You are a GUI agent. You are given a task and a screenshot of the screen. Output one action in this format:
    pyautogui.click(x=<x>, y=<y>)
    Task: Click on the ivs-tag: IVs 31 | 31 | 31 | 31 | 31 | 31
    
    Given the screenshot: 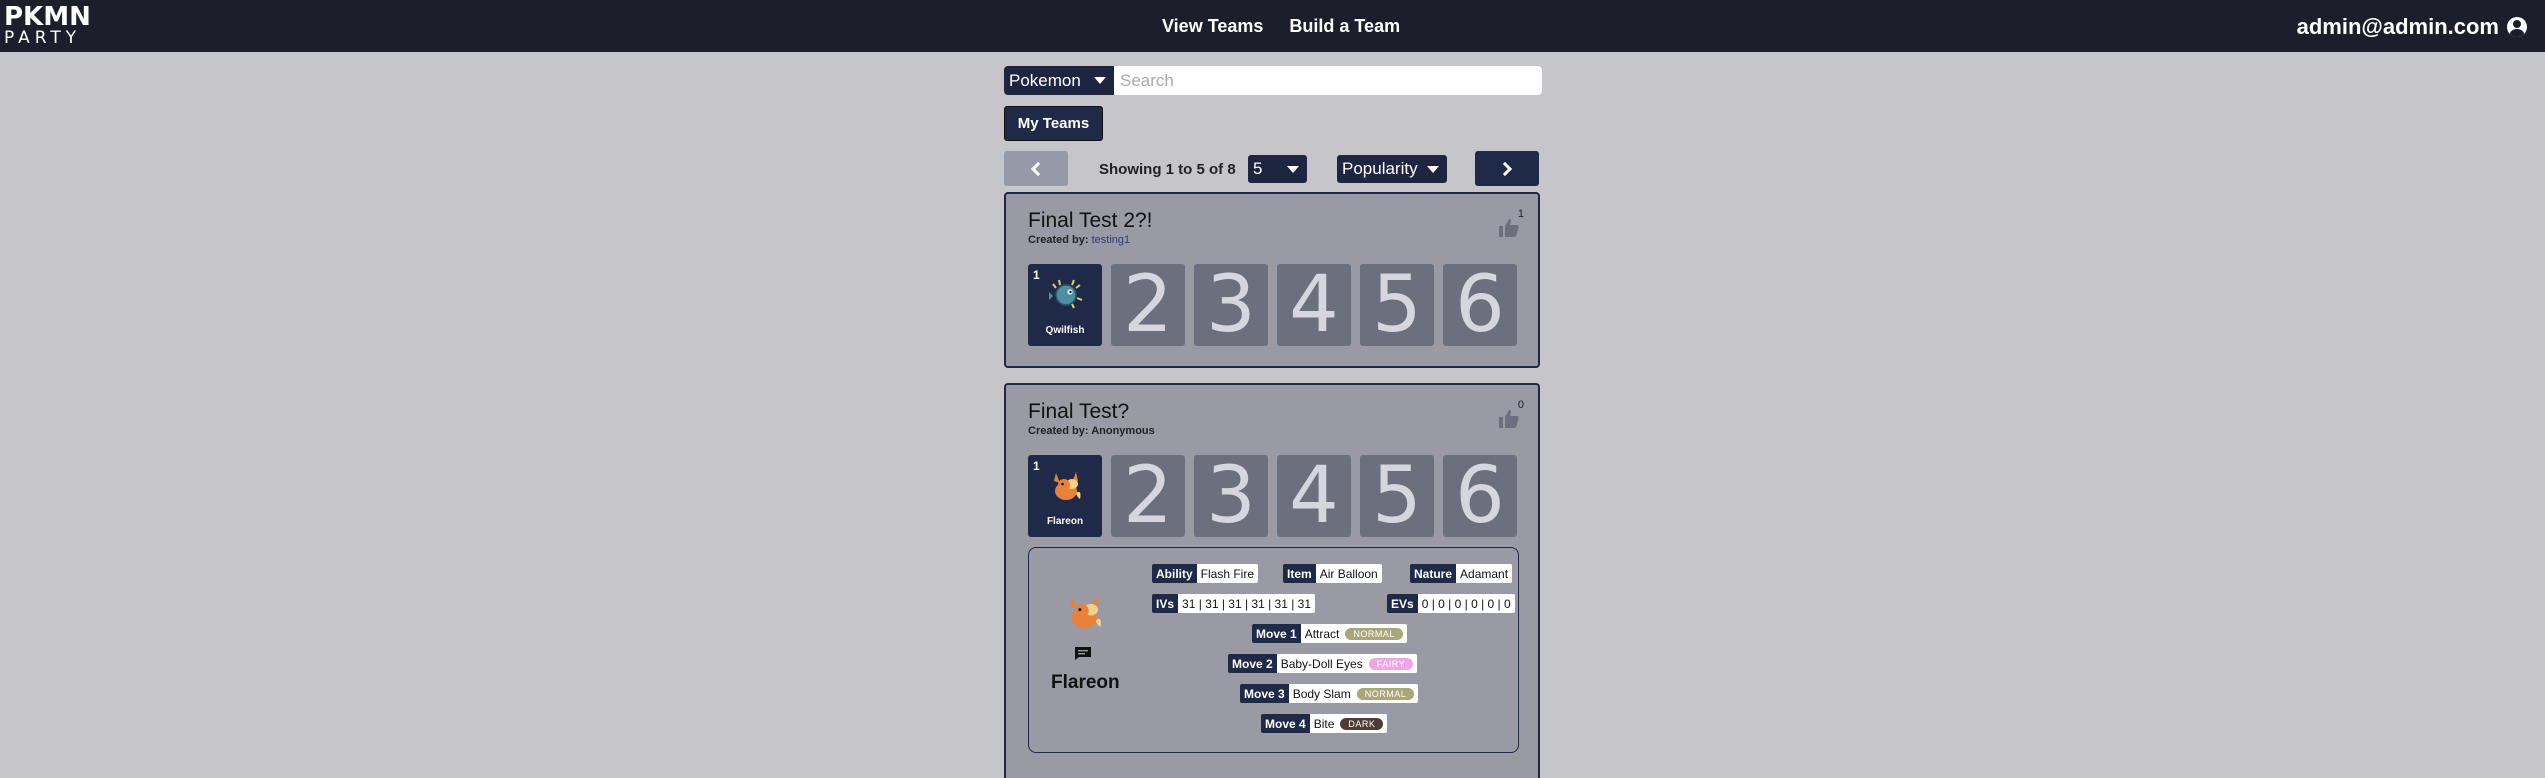 What is the action you would take?
    pyautogui.click(x=1234, y=603)
    